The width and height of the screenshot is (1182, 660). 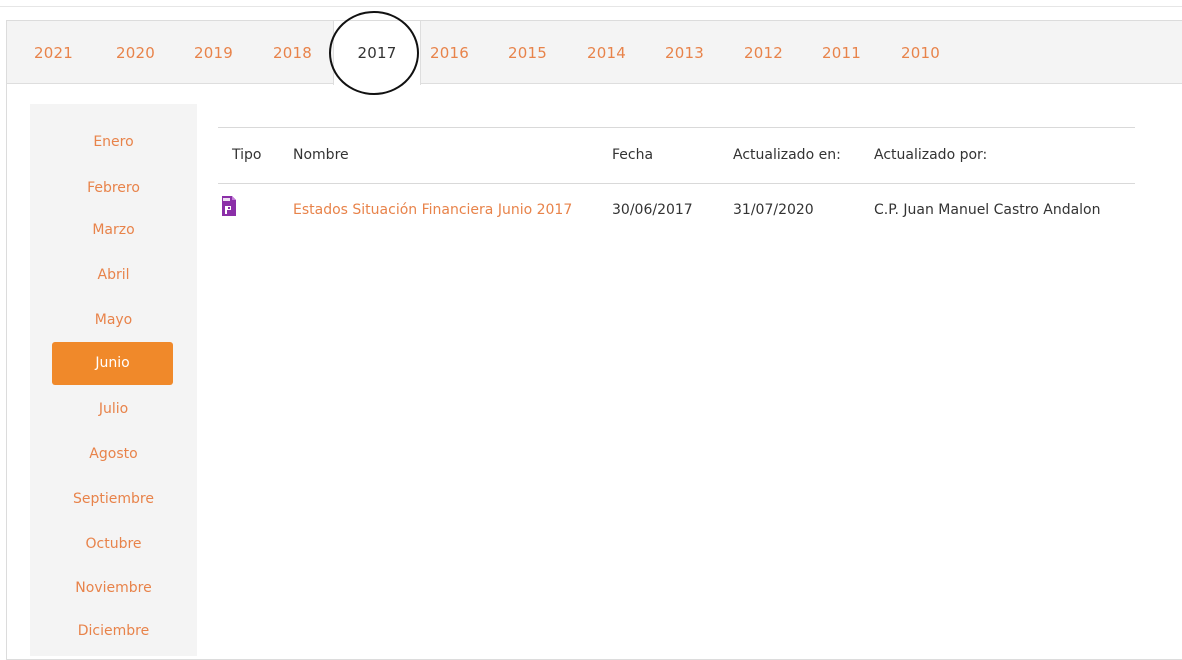 I want to click on header-fecha: Fecha, so click(x=633, y=155).